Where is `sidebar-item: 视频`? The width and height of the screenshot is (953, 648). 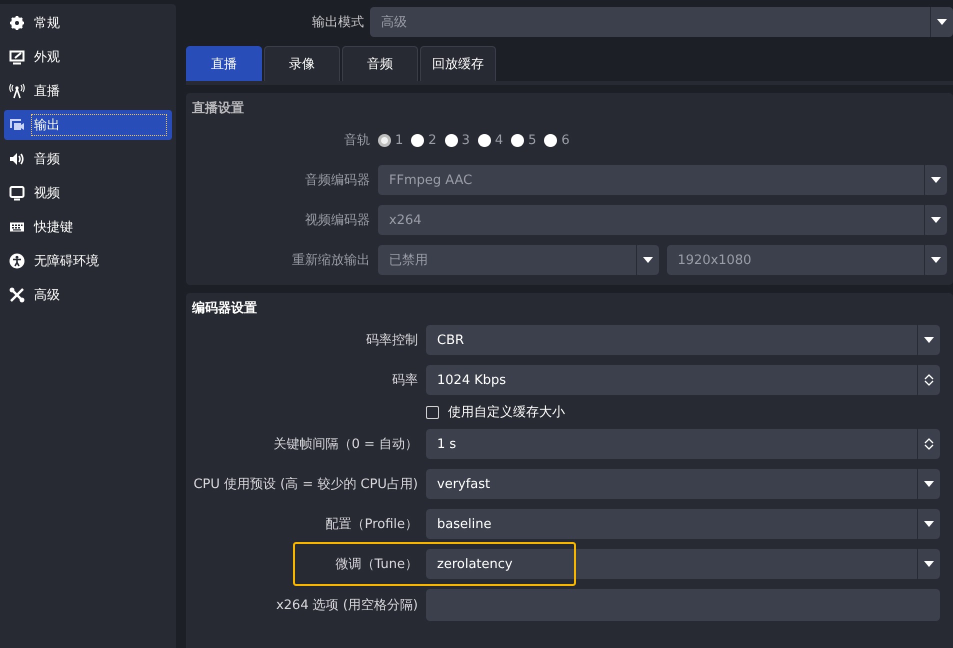 sidebar-item: 视频 is located at coordinates (88, 193).